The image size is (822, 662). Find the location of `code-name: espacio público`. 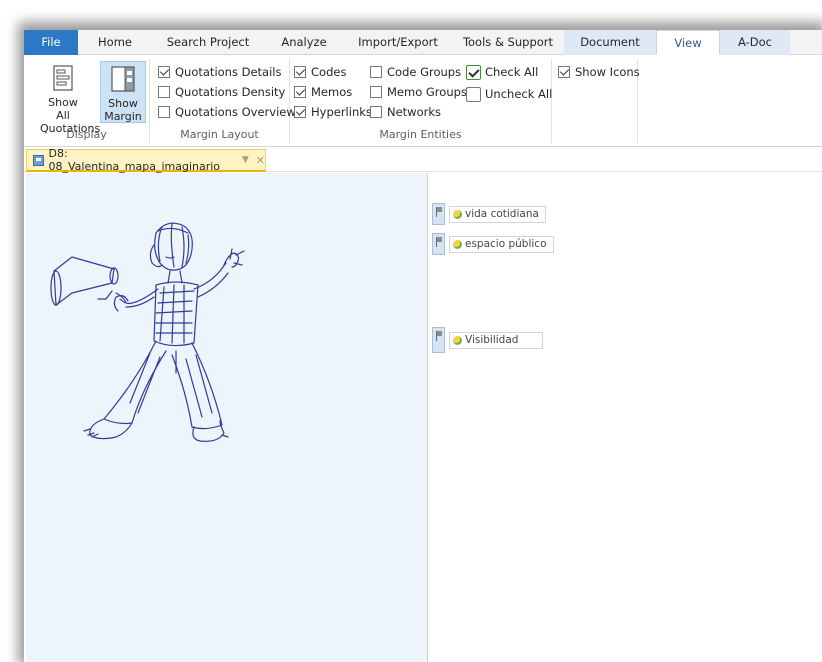

code-name: espacio público is located at coordinates (506, 244).